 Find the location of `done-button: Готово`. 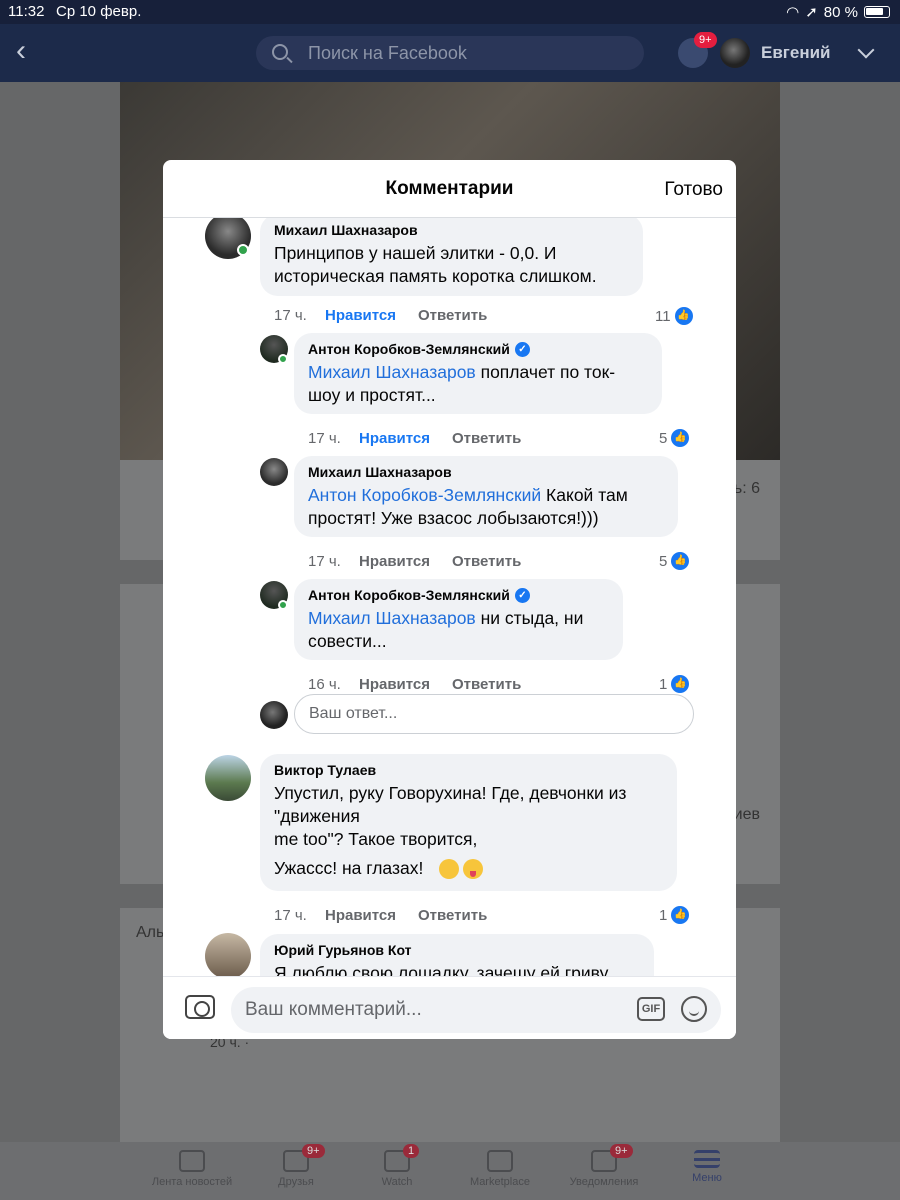

done-button: Готово is located at coordinates (693, 190).